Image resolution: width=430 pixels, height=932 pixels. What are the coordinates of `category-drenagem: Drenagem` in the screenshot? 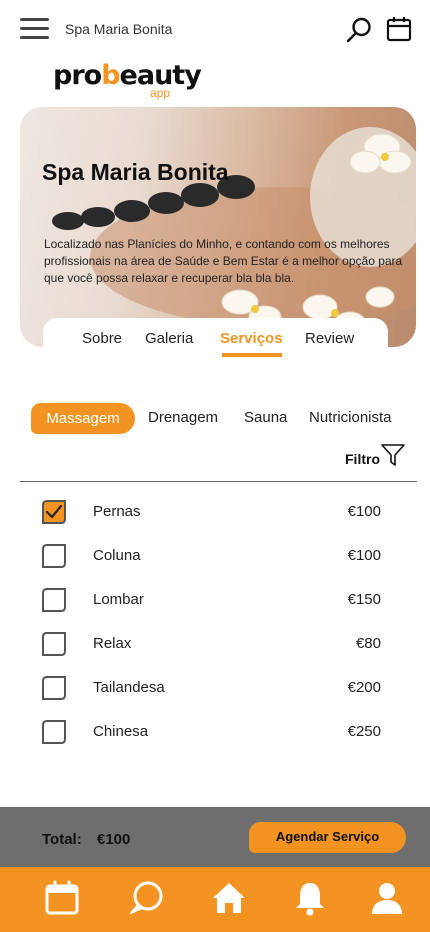 It's located at (183, 417).